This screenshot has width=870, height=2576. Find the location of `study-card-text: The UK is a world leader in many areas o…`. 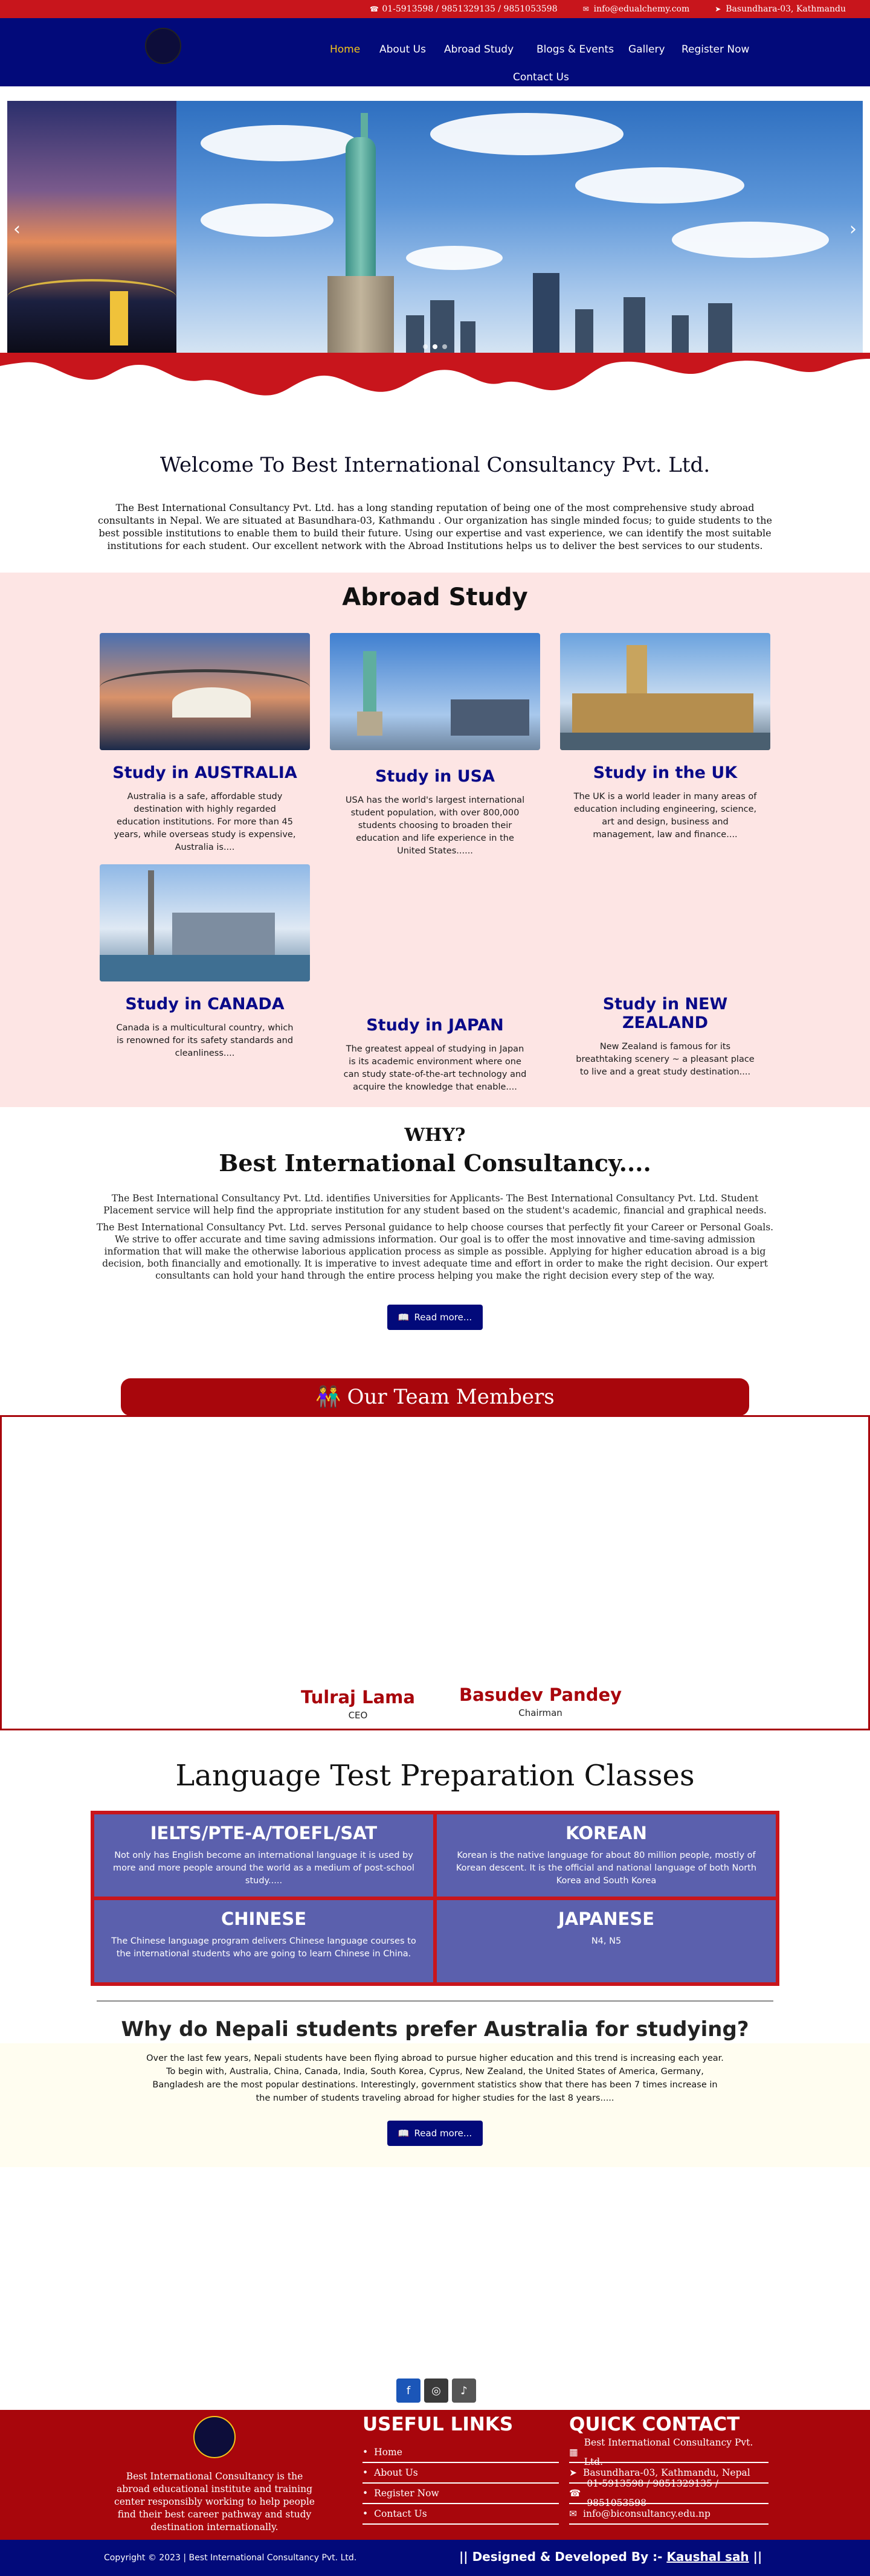

study-card-text: The UK is a world leader in many areas o… is located at coordinates (665, 816).